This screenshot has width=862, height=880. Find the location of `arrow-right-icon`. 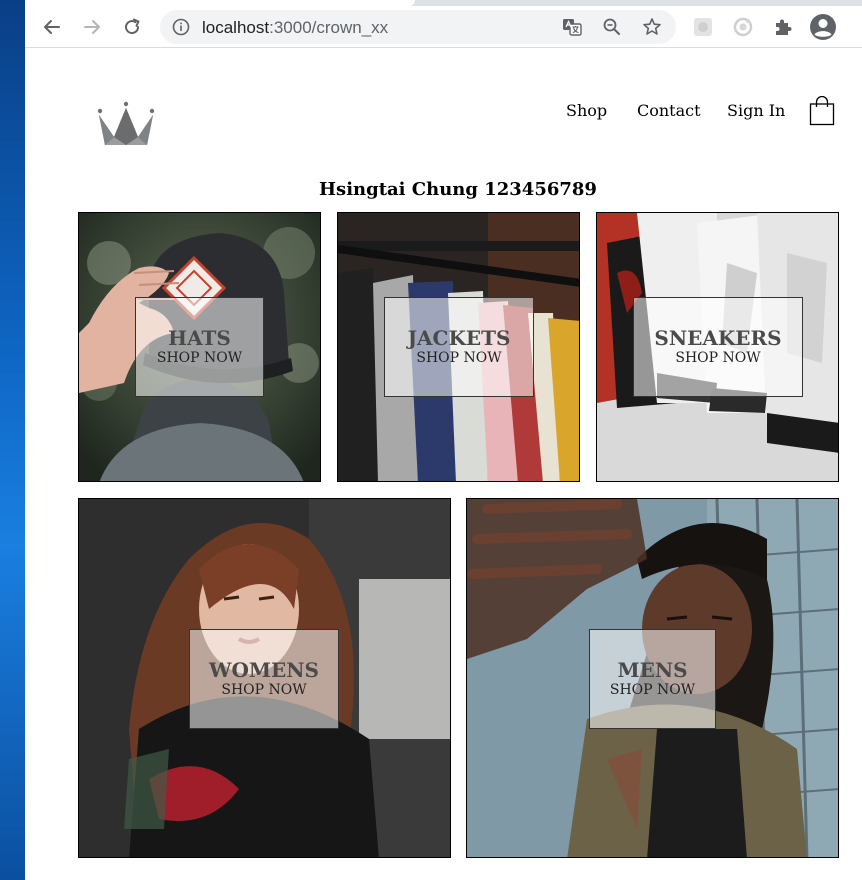

arrow-right-icon is located at coordinates (92, 27).